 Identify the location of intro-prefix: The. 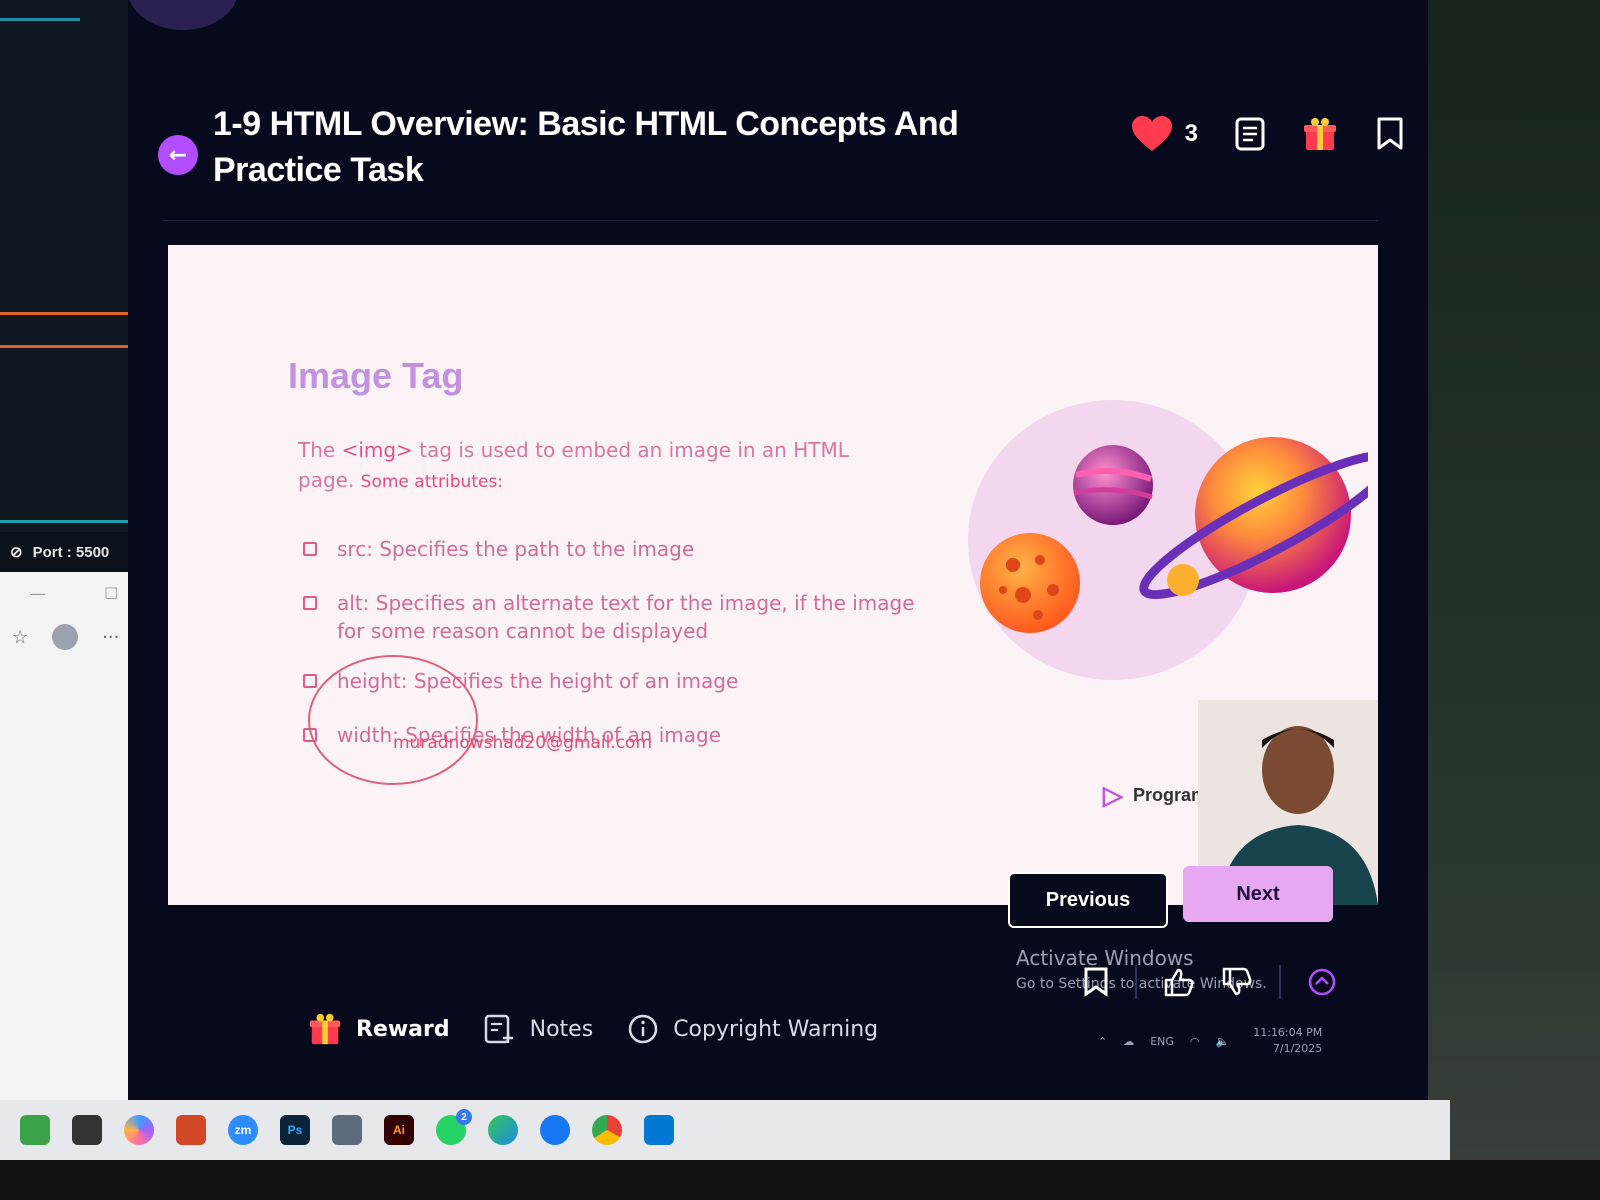
(320, 450).